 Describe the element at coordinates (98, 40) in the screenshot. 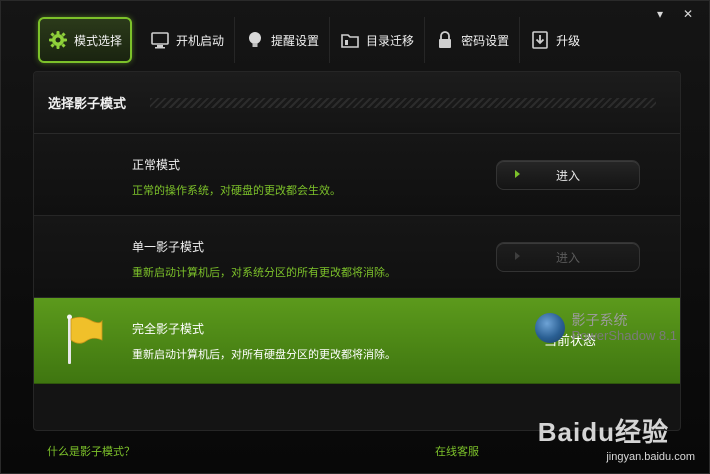

I see `tab-label: 模式选择` at that location.